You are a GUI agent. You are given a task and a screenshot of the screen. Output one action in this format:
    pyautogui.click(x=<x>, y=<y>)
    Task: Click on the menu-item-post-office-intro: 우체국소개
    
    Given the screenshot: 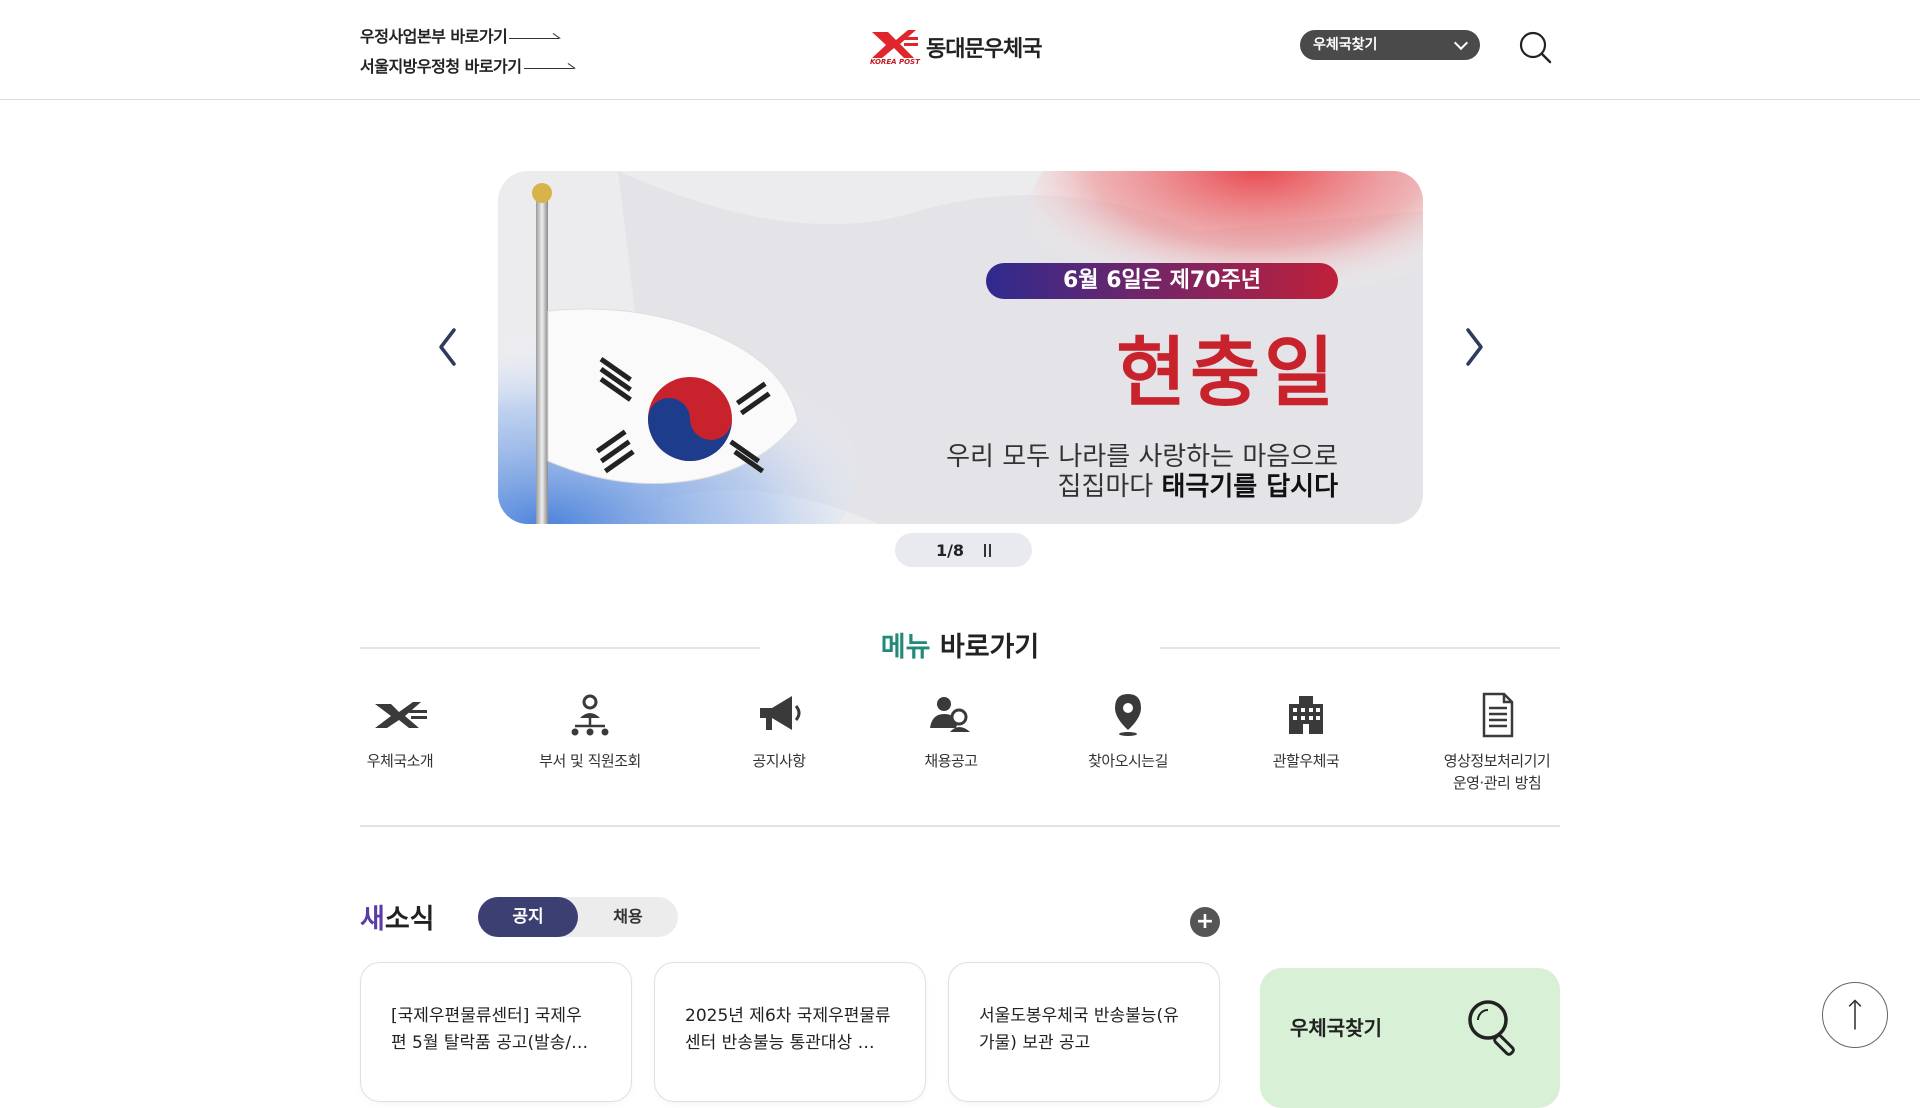 What is the action you would take?
    pyautogui.click(x=400, y=731)
    